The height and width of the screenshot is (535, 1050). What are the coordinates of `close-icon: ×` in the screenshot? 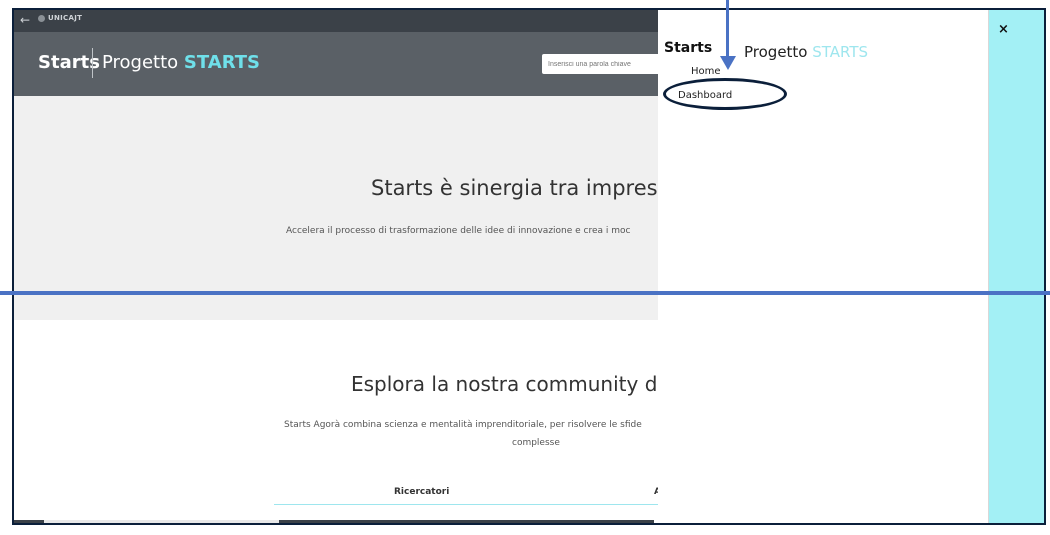 It's located at (1003, 29).